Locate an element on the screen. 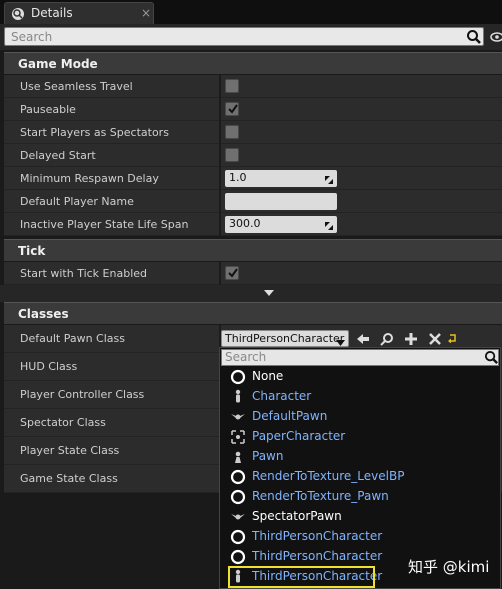 The height and width of the screenshot is (589, 502). class-option: None is located at coordinates (360, 377).